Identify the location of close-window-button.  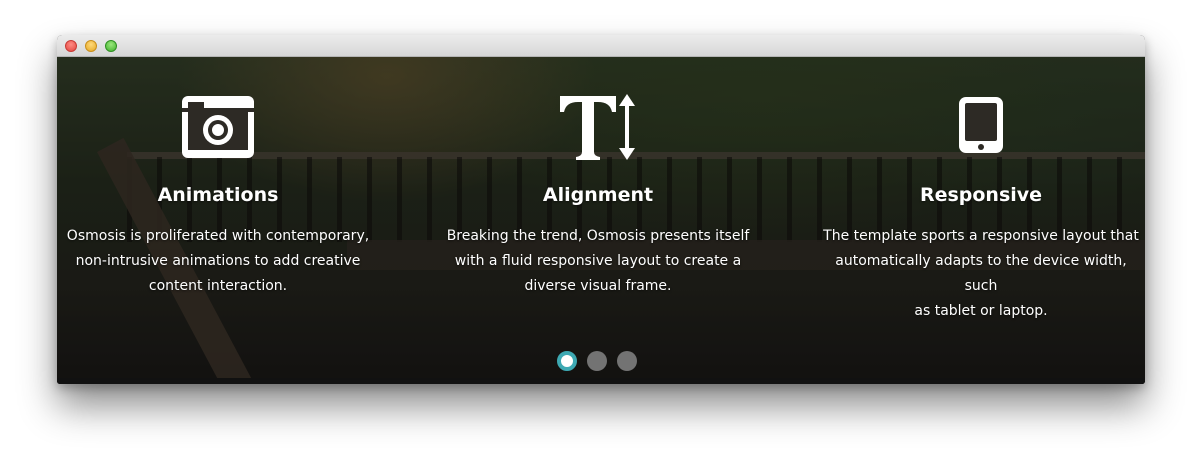
(71, 46).